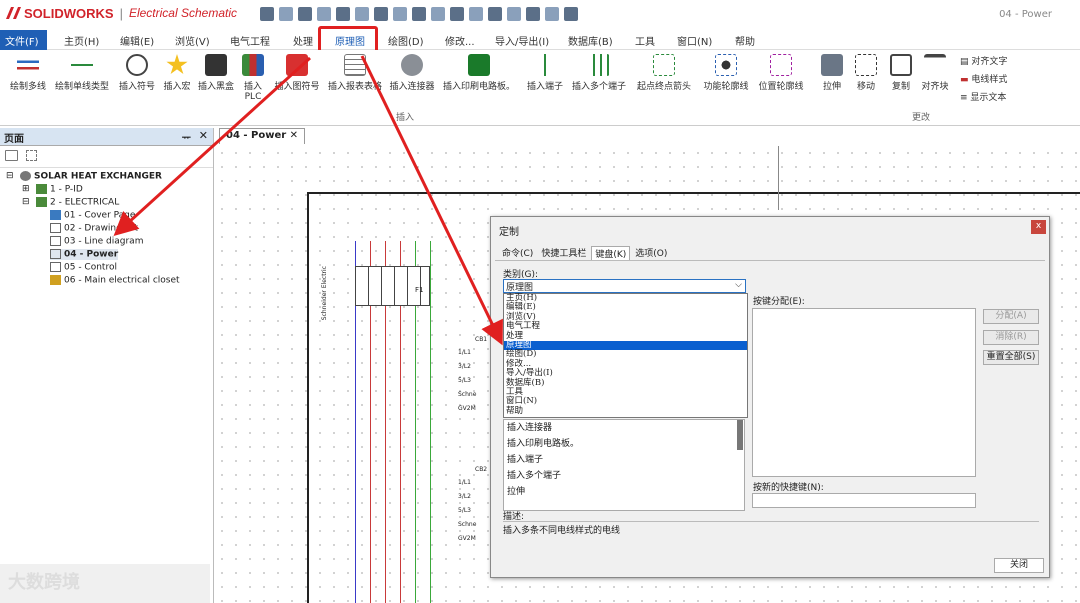  Describe the element at coordinates (186, 136) in the screenshot. I see `pin-icon: ᅲ` at that location.